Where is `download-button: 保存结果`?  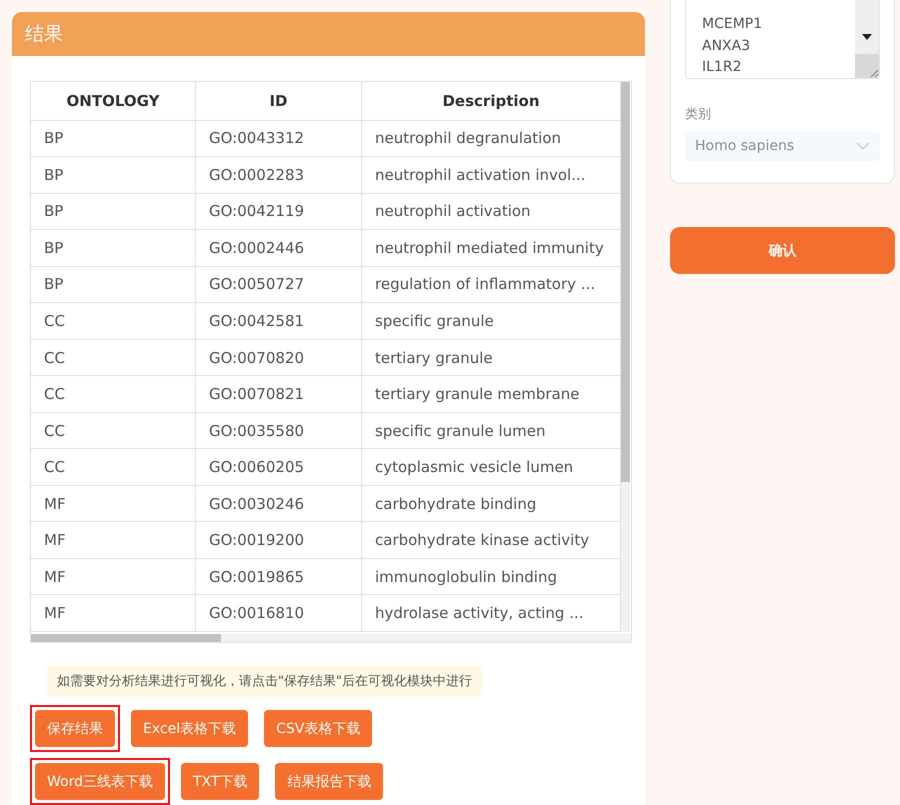
download-button: 保存结果 is located at coordinates (75, 728).